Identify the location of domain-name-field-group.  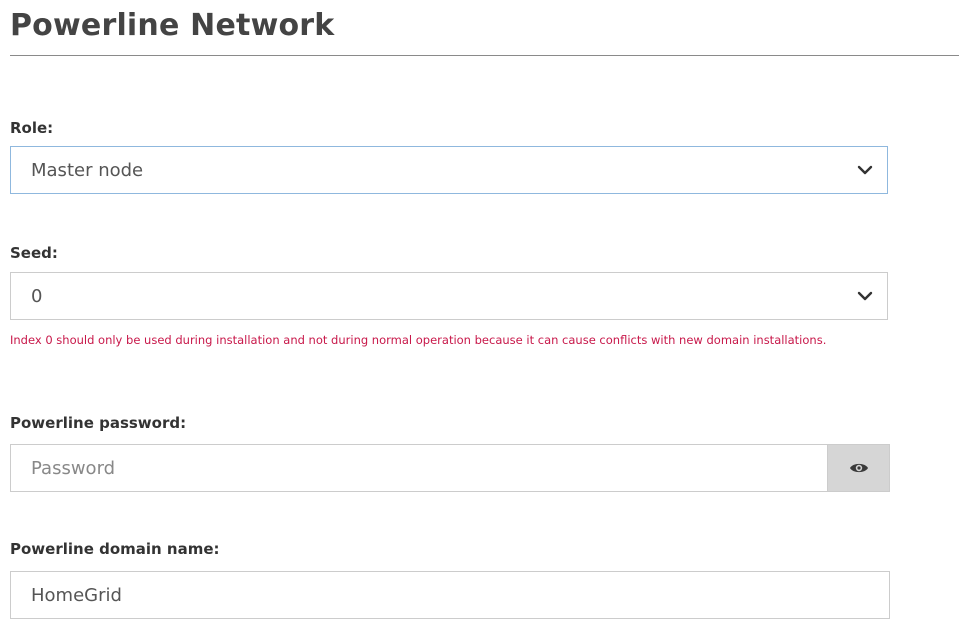
(450, 595).